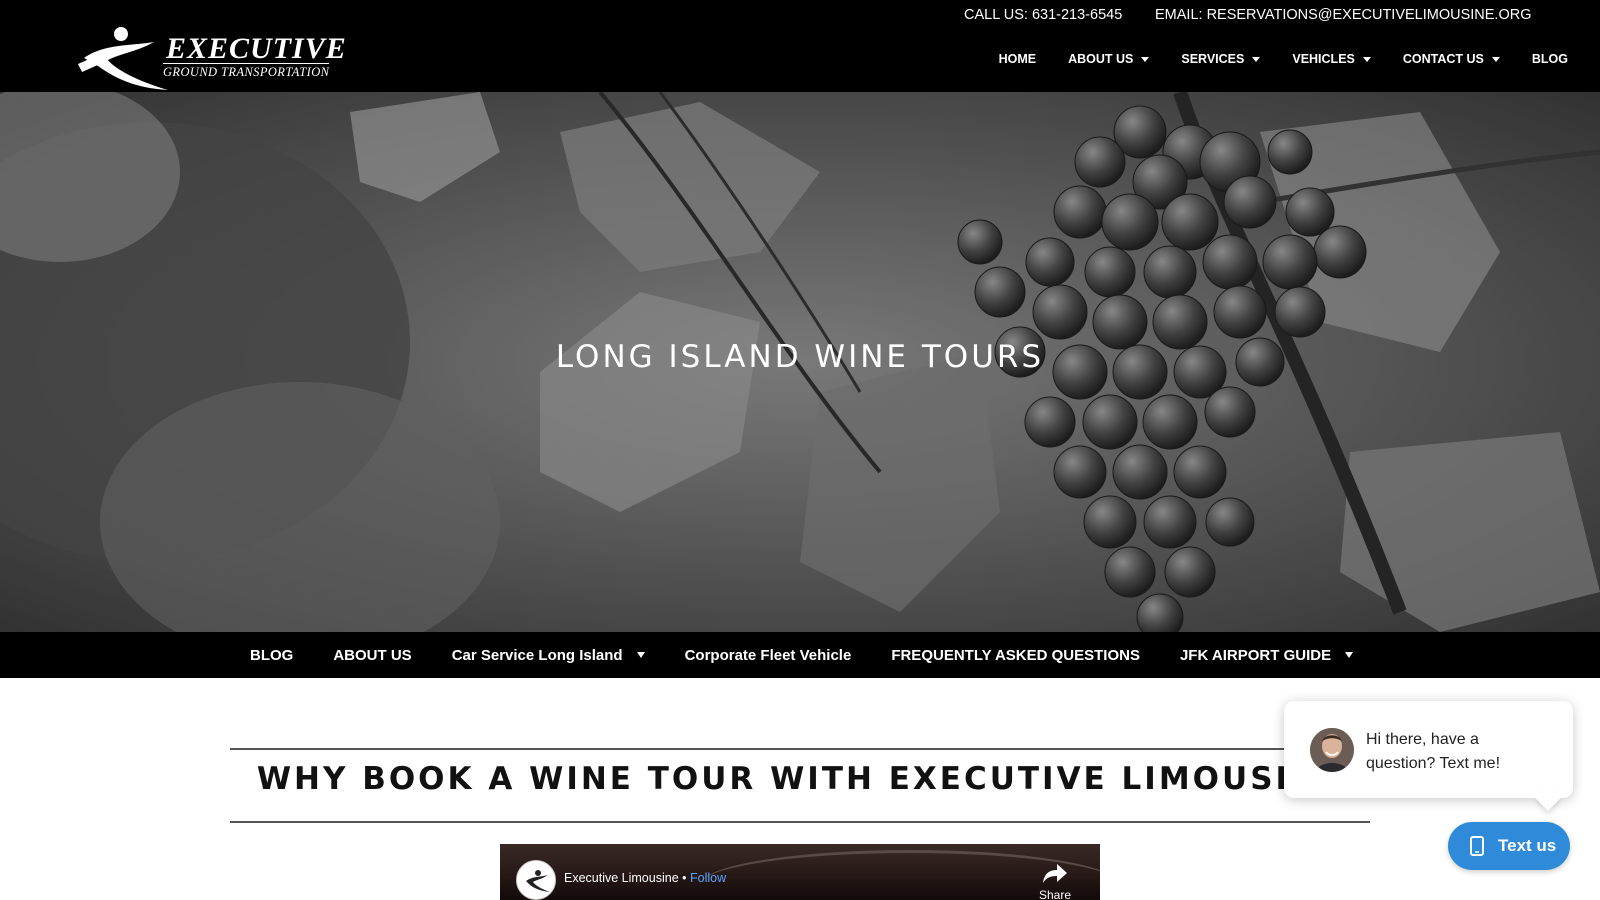 Image resolution: width=1600 pixels, height=900 pixels. Describe the element at coordinates (1443, 59) in the screenshot. I see `nav-contact-us-label: CONTACT US` at that location.